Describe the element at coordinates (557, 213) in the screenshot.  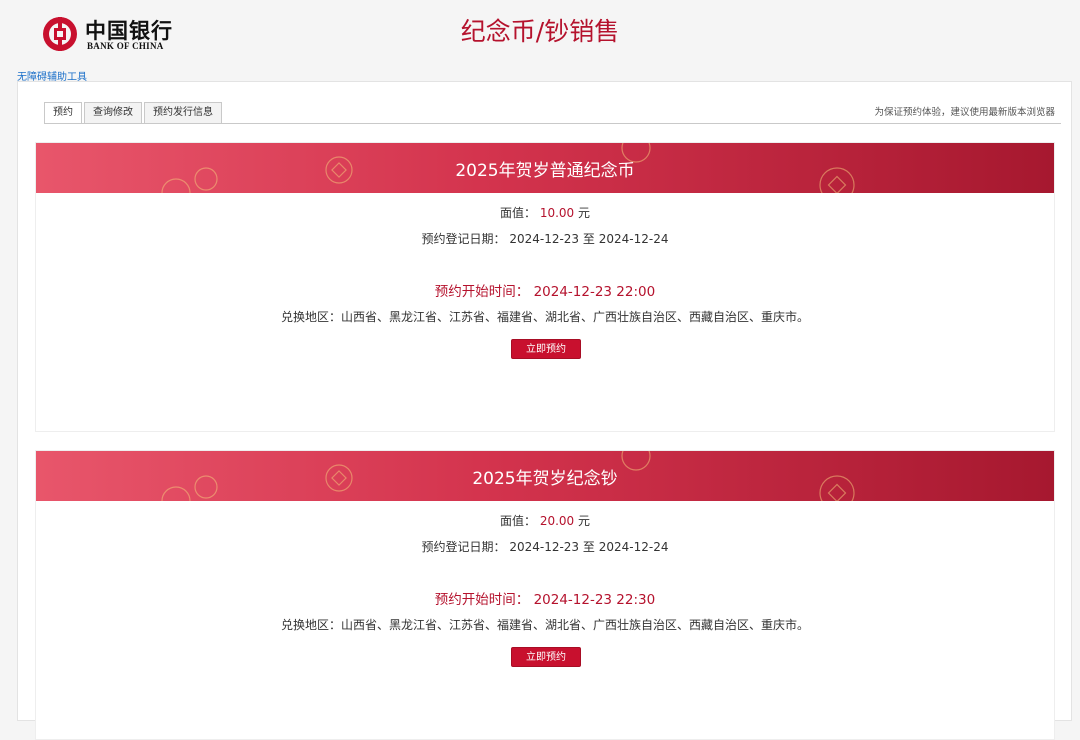
I see `face-value: 10.00` at that location.